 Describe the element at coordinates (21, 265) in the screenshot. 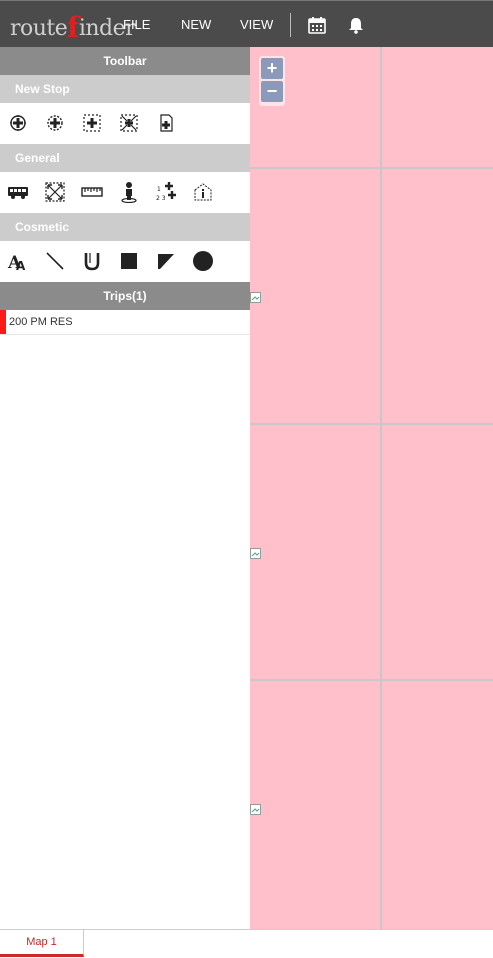

I see `svg-text: A` at that location.